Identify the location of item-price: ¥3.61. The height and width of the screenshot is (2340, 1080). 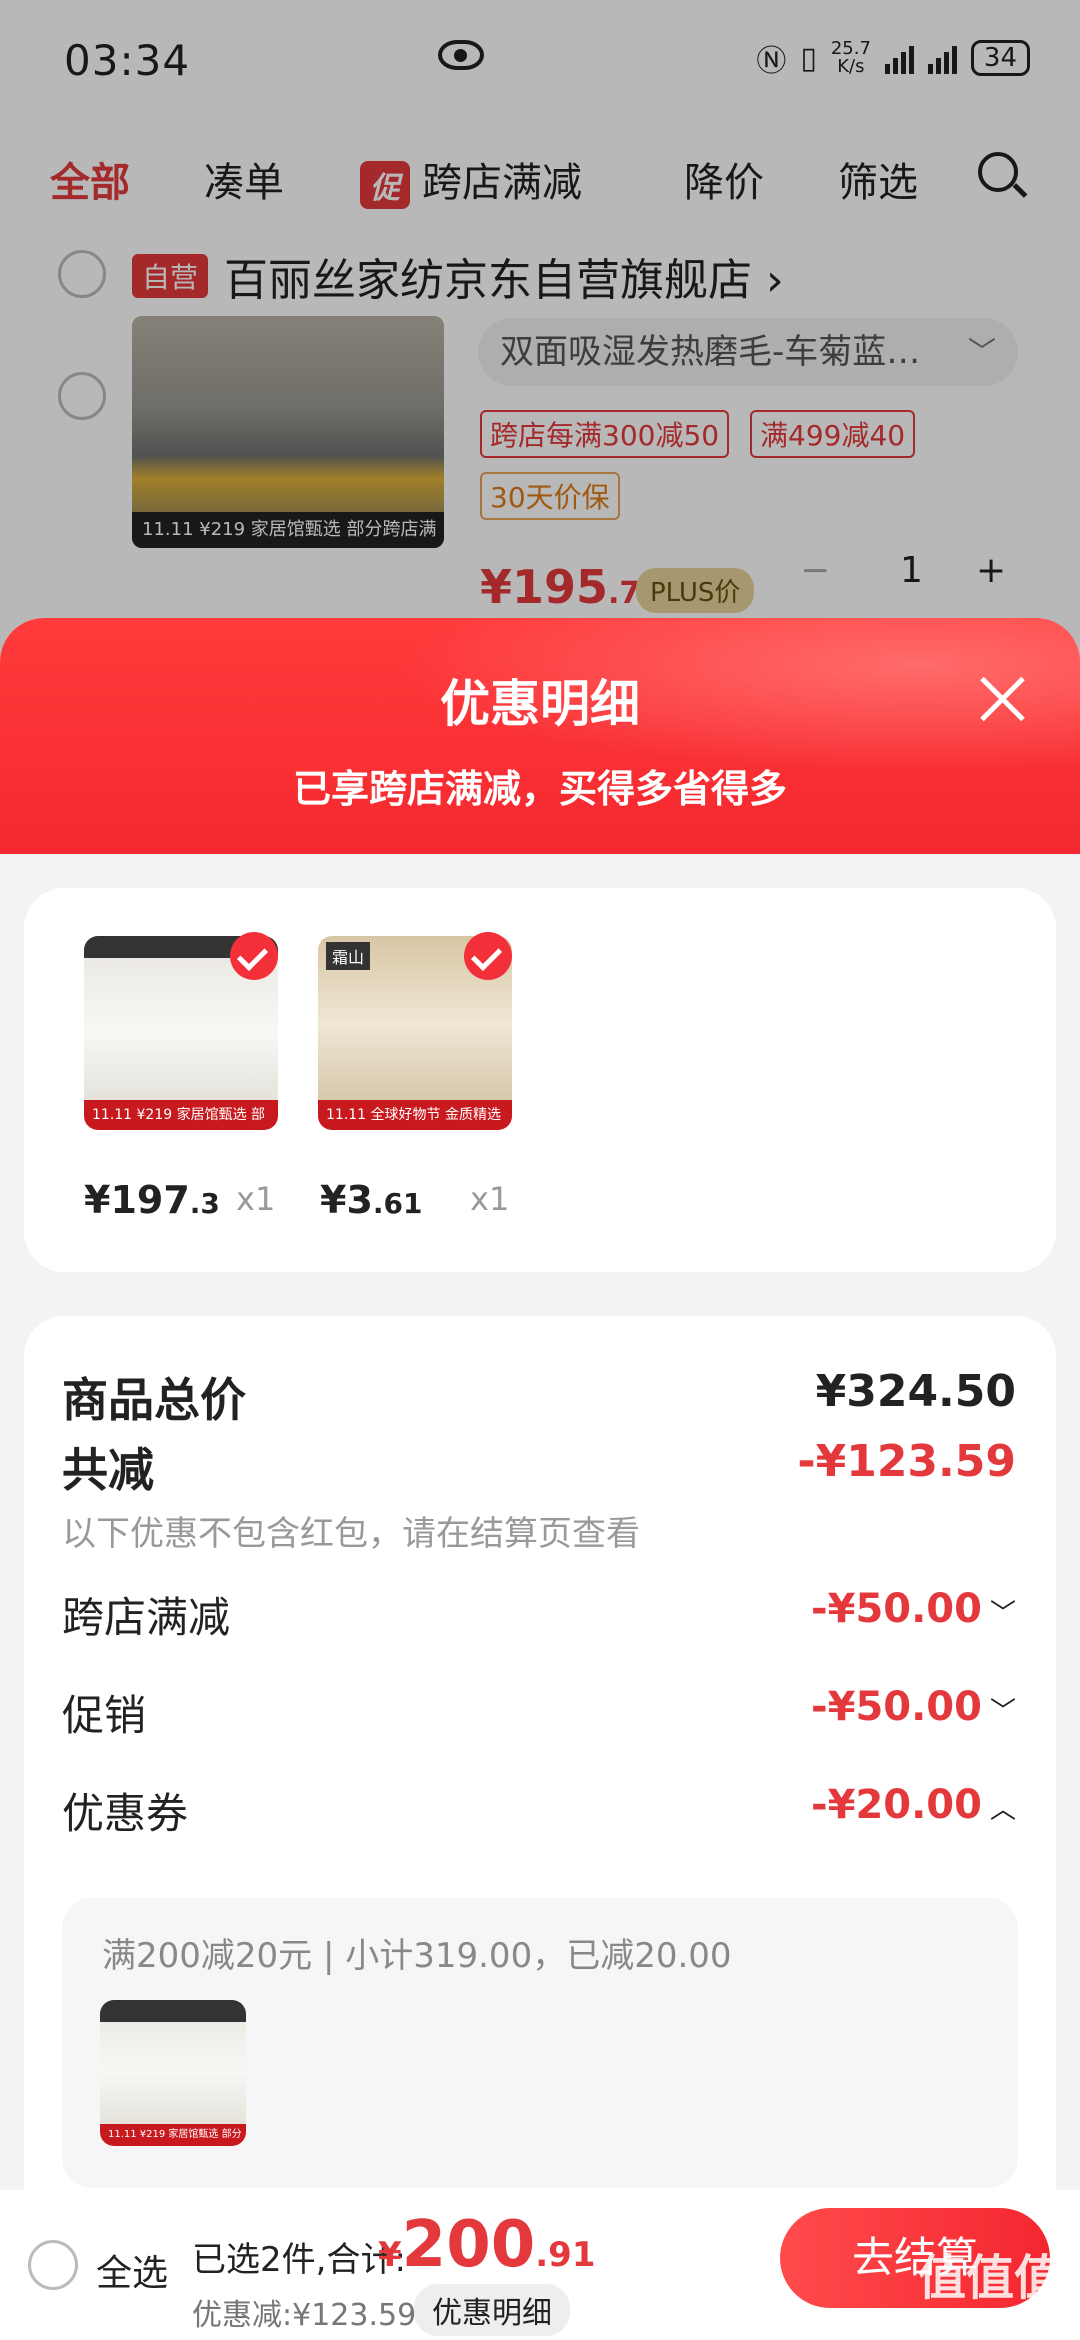
(371, 1200).